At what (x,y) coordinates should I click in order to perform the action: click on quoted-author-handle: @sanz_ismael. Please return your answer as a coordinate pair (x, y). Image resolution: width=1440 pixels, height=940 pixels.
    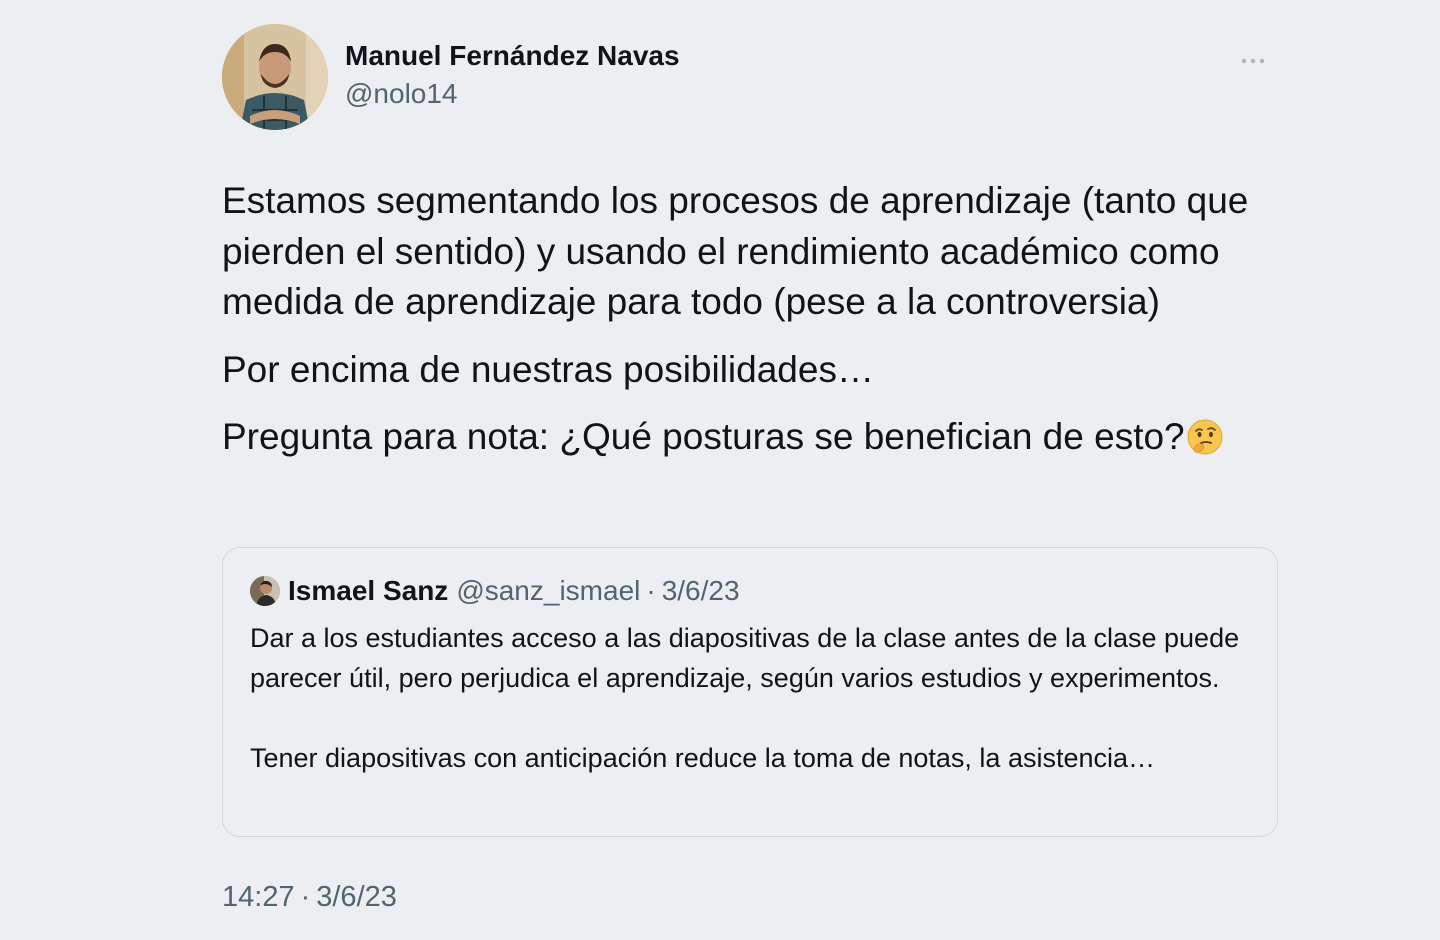
    Looking at the image, I should click on (548, 591).